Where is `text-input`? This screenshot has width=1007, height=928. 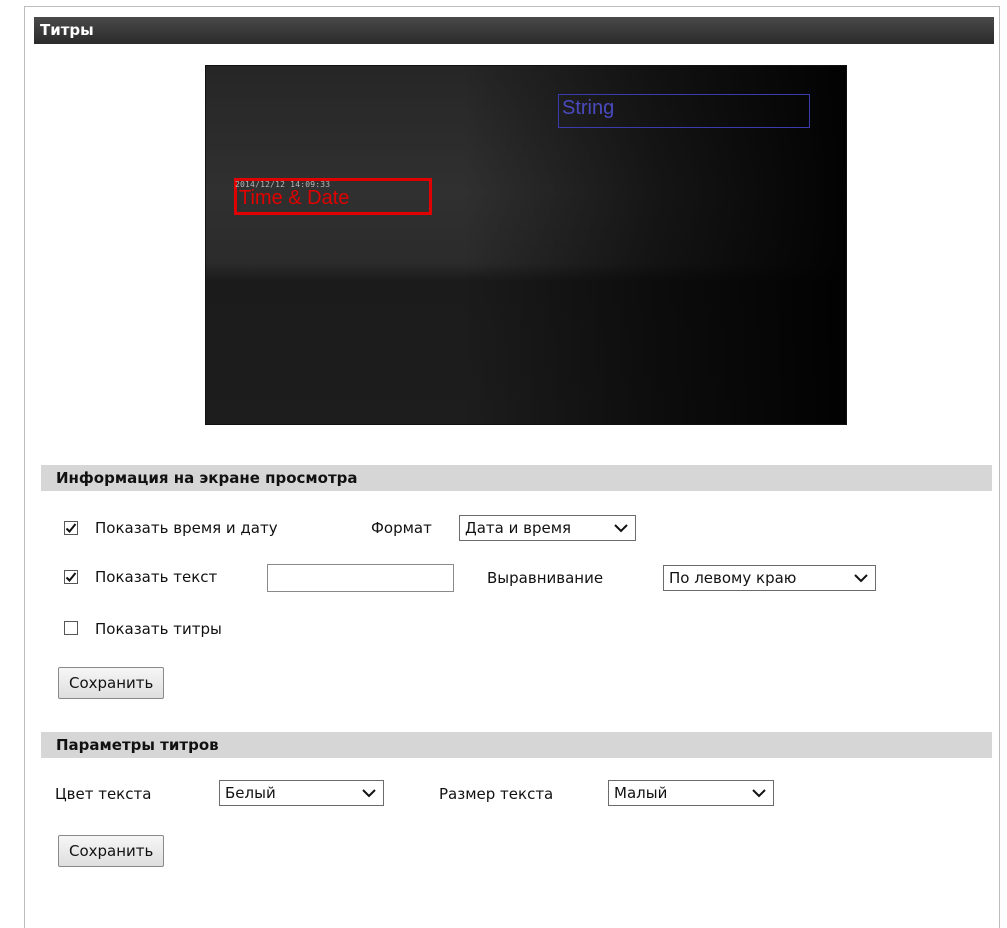
text-input is located at coordinates (360, 578).